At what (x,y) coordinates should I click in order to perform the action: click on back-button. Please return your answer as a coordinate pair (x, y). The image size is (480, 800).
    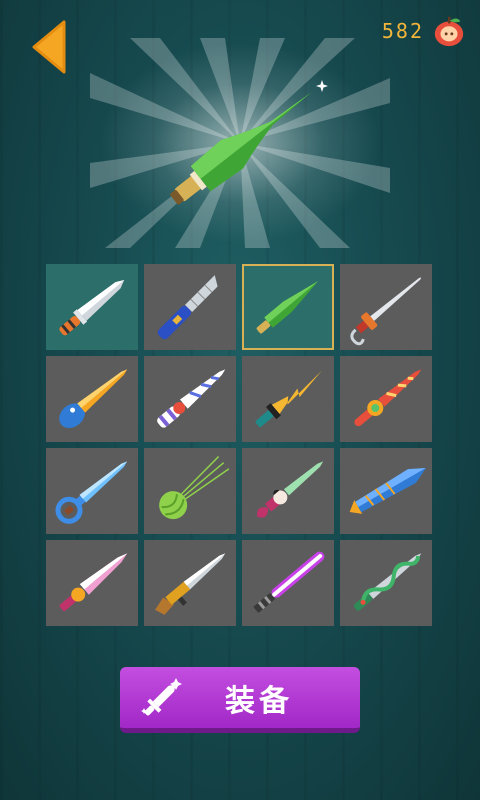
    Looking at the image, I should click on (50, 47).